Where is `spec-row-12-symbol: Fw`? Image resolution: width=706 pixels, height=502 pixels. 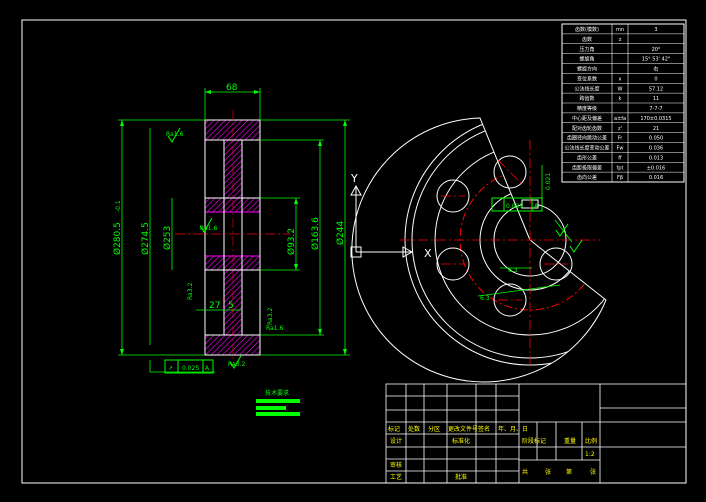 spec-row-12-symbol: Fw is located at coordinates (620, 149).